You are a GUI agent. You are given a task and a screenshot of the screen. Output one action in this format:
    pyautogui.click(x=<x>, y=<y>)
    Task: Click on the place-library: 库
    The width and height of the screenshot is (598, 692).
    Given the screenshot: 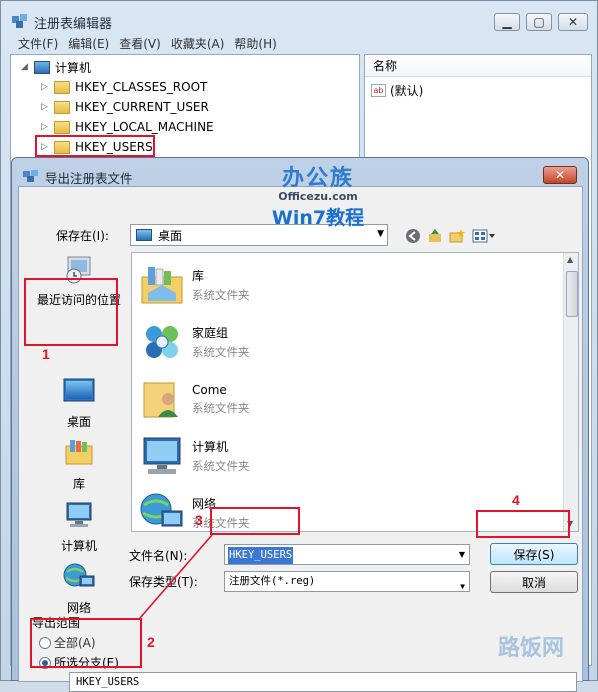 What is the action you would take?
    pyautogui.click(x=79, y=465)
    